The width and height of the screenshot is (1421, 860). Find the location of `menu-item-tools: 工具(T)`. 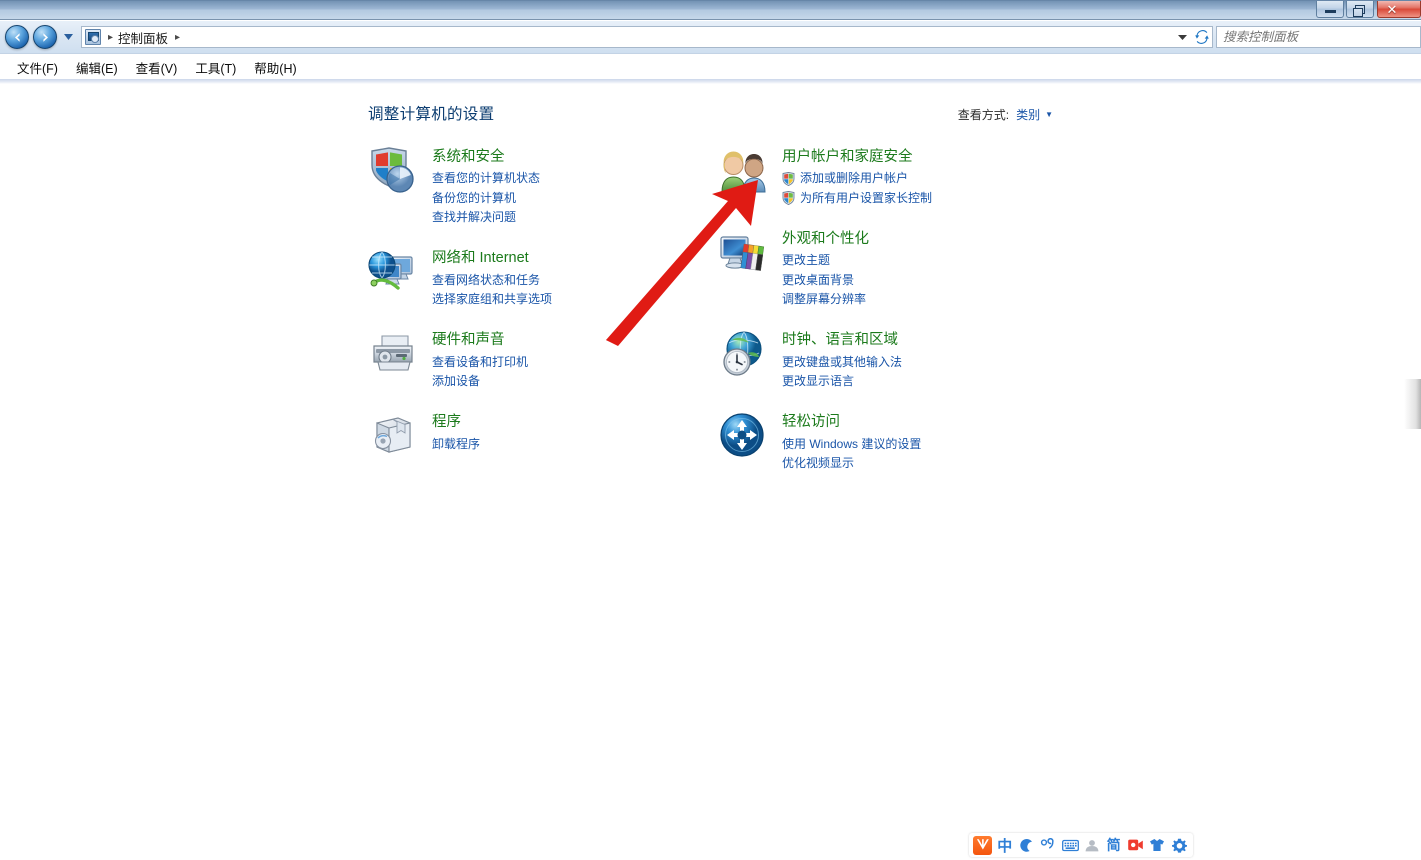

menu-item-tools: 工具(T) is located at coordinates (215, 67).